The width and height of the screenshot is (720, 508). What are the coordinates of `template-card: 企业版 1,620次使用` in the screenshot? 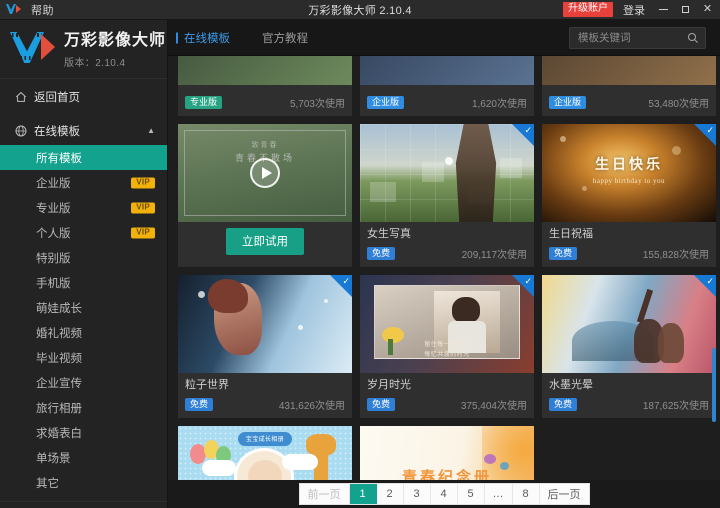 It's located at (447, 86).